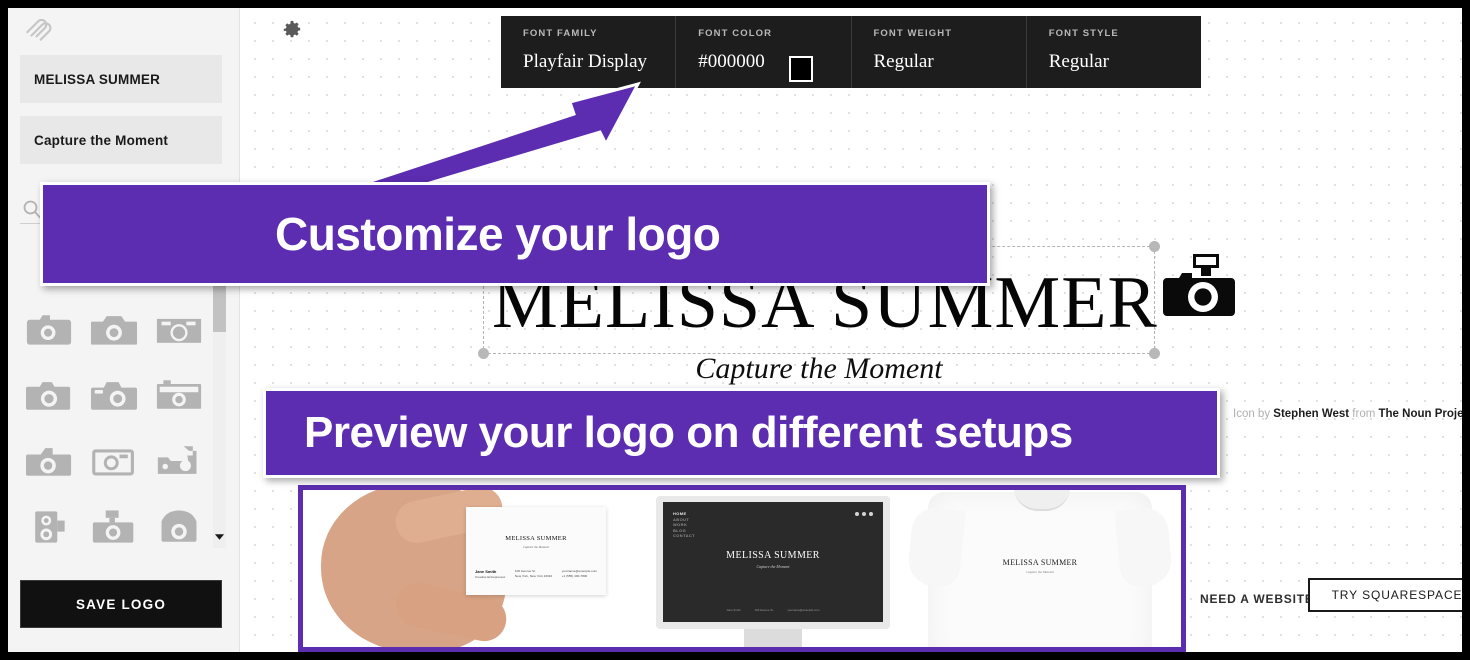 The image size is (1470, 660). I want to click on chevron-down-icon, so click(219, 537).